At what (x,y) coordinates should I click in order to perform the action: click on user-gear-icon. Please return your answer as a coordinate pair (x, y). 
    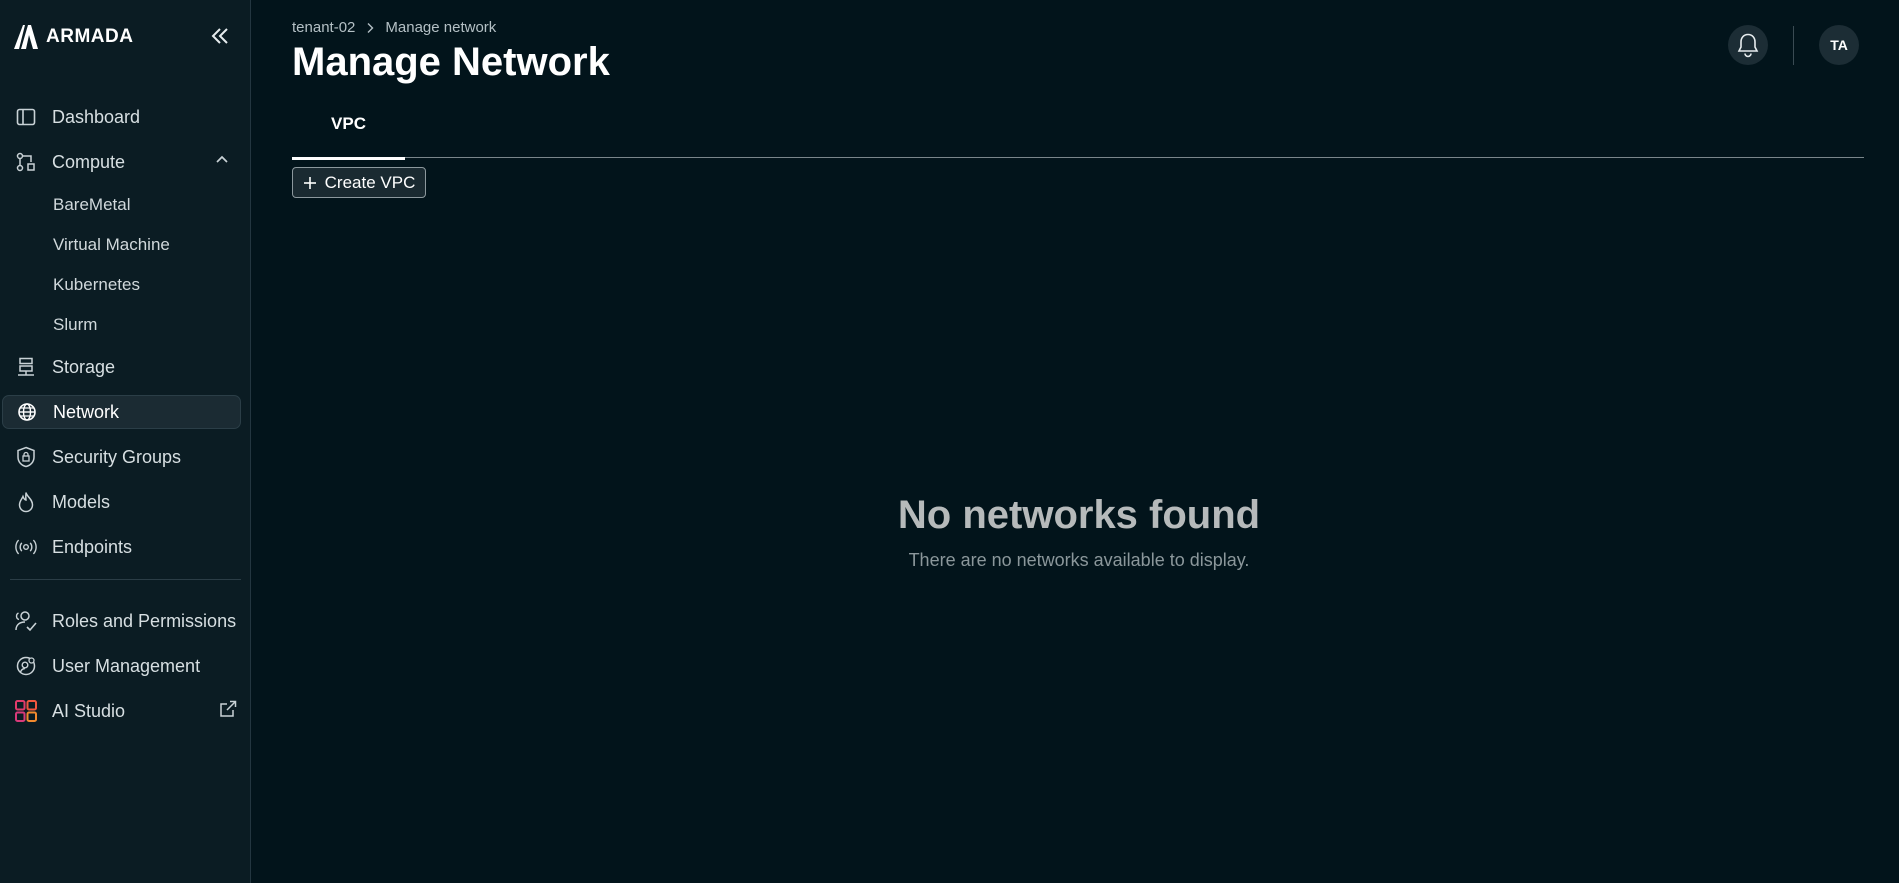
    Looking at the image, I should click on (26, 666).